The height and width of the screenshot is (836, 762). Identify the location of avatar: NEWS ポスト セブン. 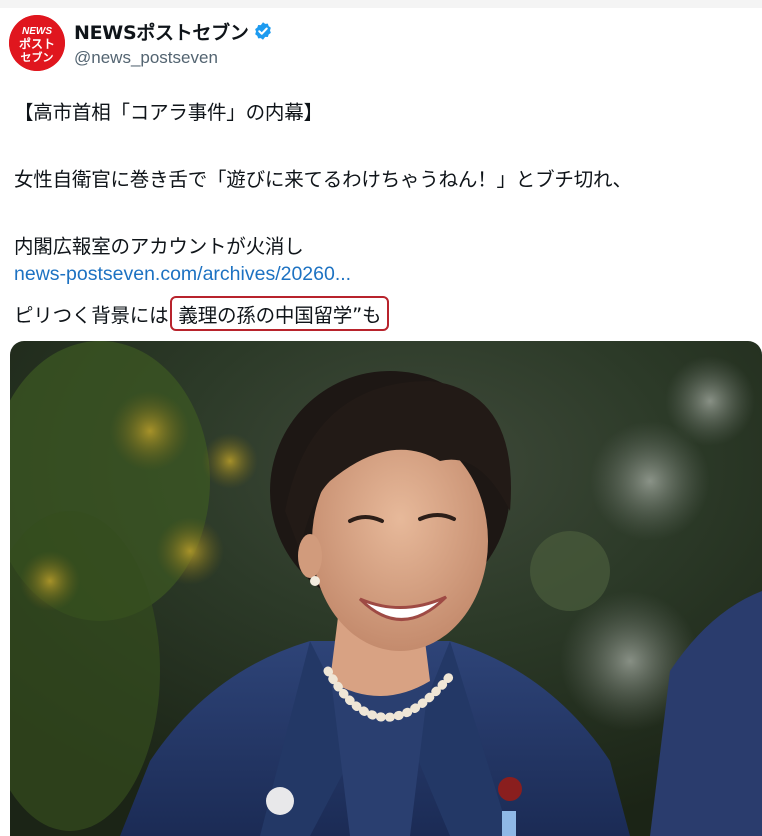
(37, 43).